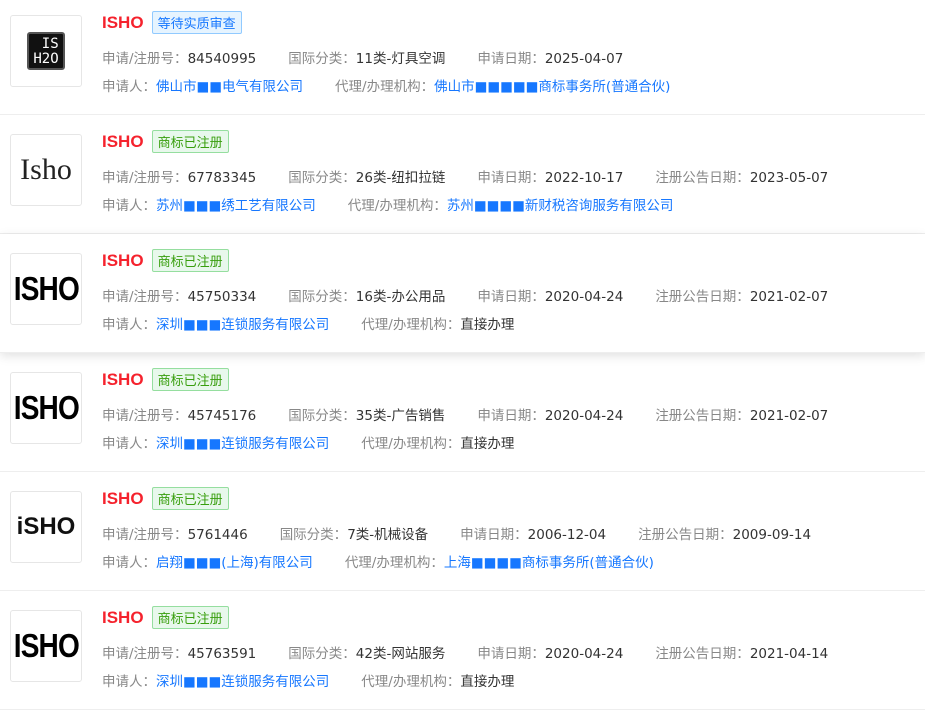 The image size is (925, 712). What do you see at coordinates (179, 416) in the screenshot?
I see `field-reg_no: 申请/注册号：45745176` at bounding box center [179, 416].